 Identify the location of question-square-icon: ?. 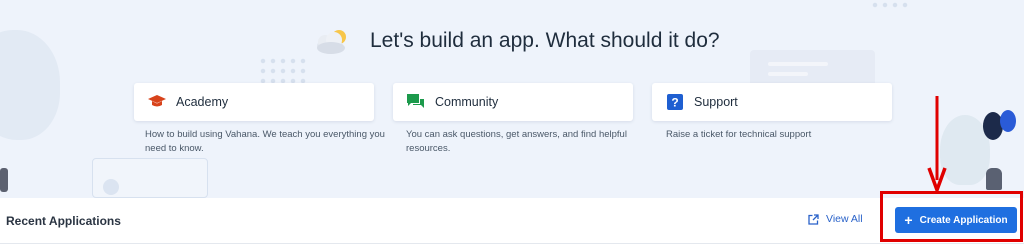
(675, 102).